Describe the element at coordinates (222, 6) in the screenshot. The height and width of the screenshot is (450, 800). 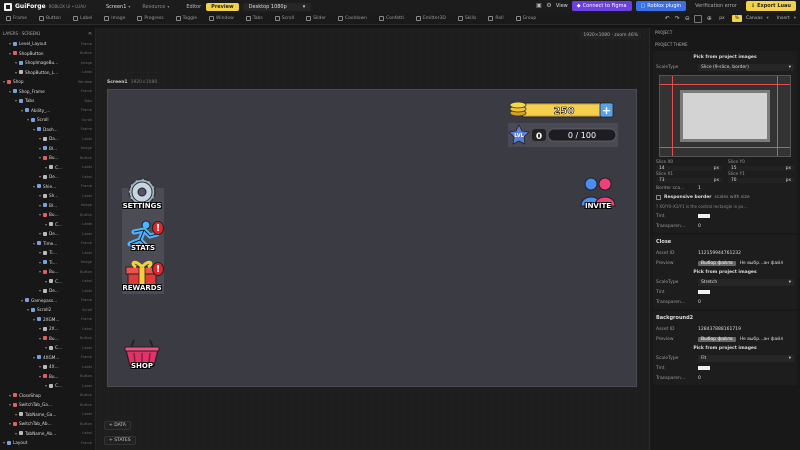
I see `mode-preview-button: Preview` at that location.